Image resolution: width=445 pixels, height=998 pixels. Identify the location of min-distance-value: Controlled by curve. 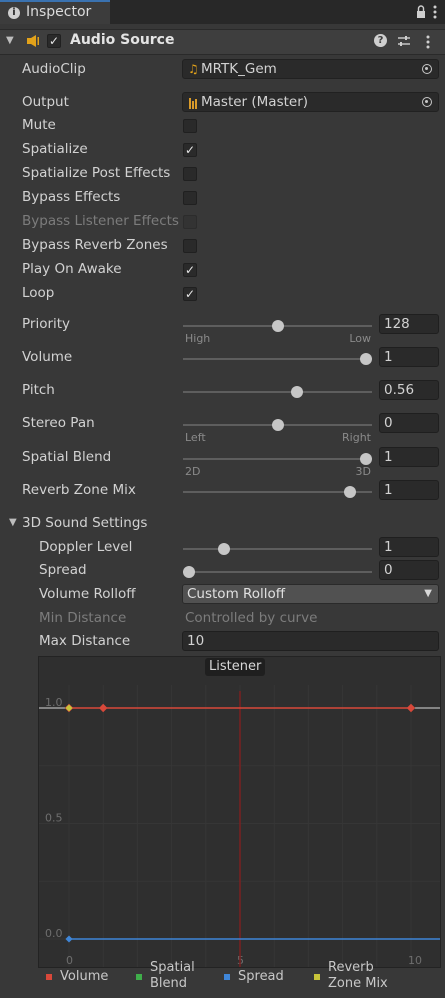
(251, 618).